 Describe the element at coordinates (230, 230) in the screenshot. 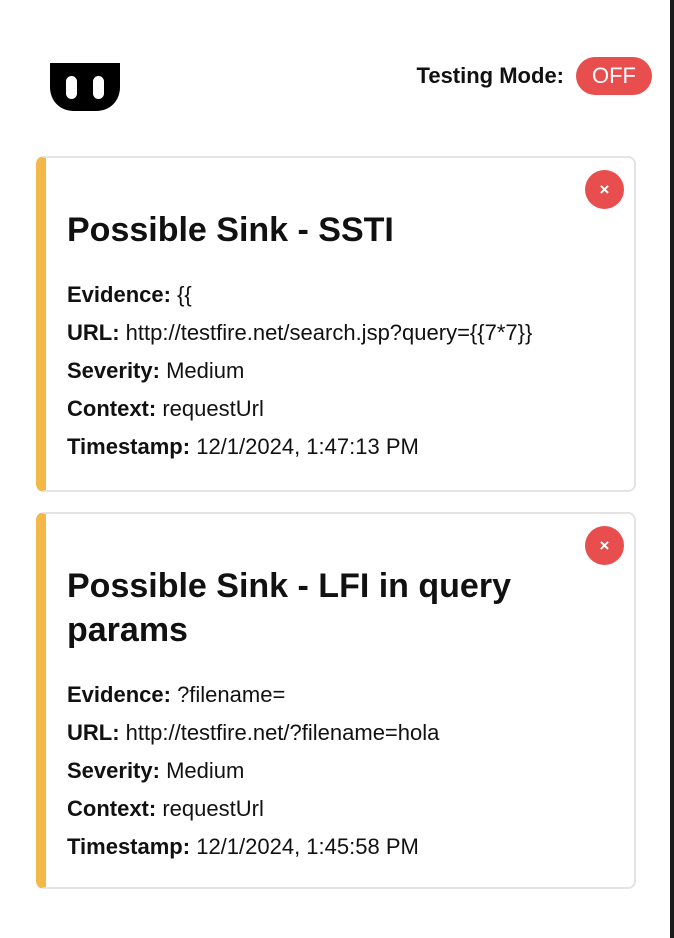

I see `finding-title: Possible Sink - SSTI` at that location.